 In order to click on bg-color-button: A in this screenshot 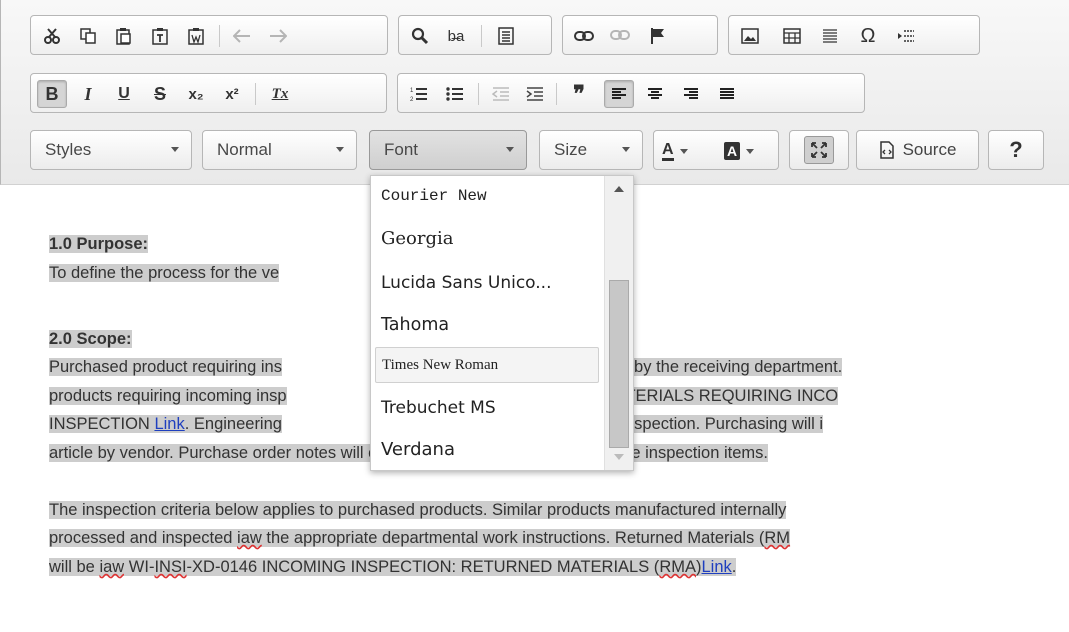, I will do `click(748, 151)`.